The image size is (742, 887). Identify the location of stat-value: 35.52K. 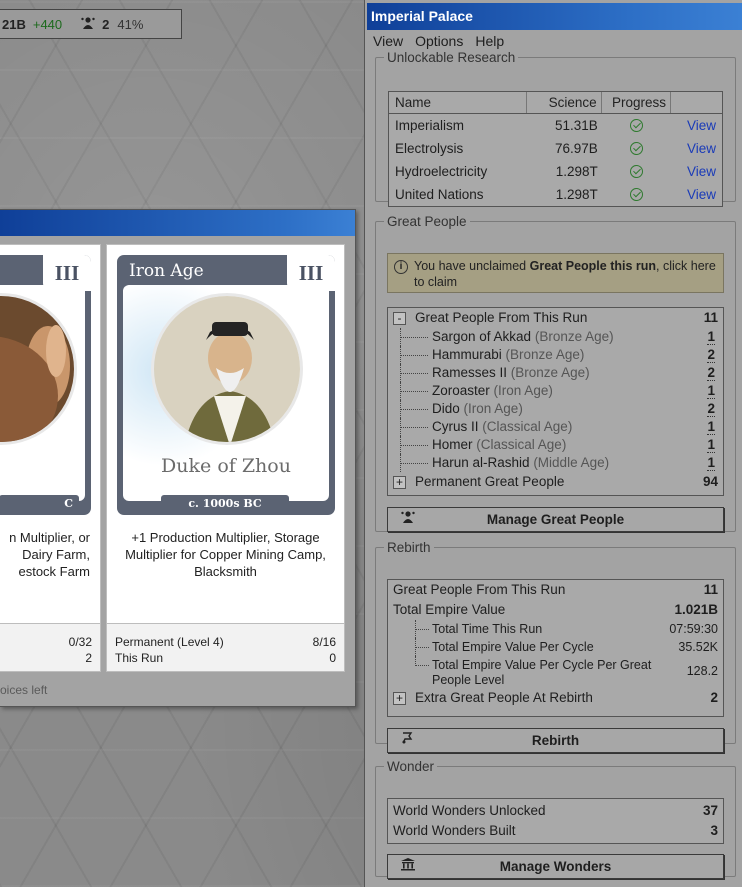
(698, 647).